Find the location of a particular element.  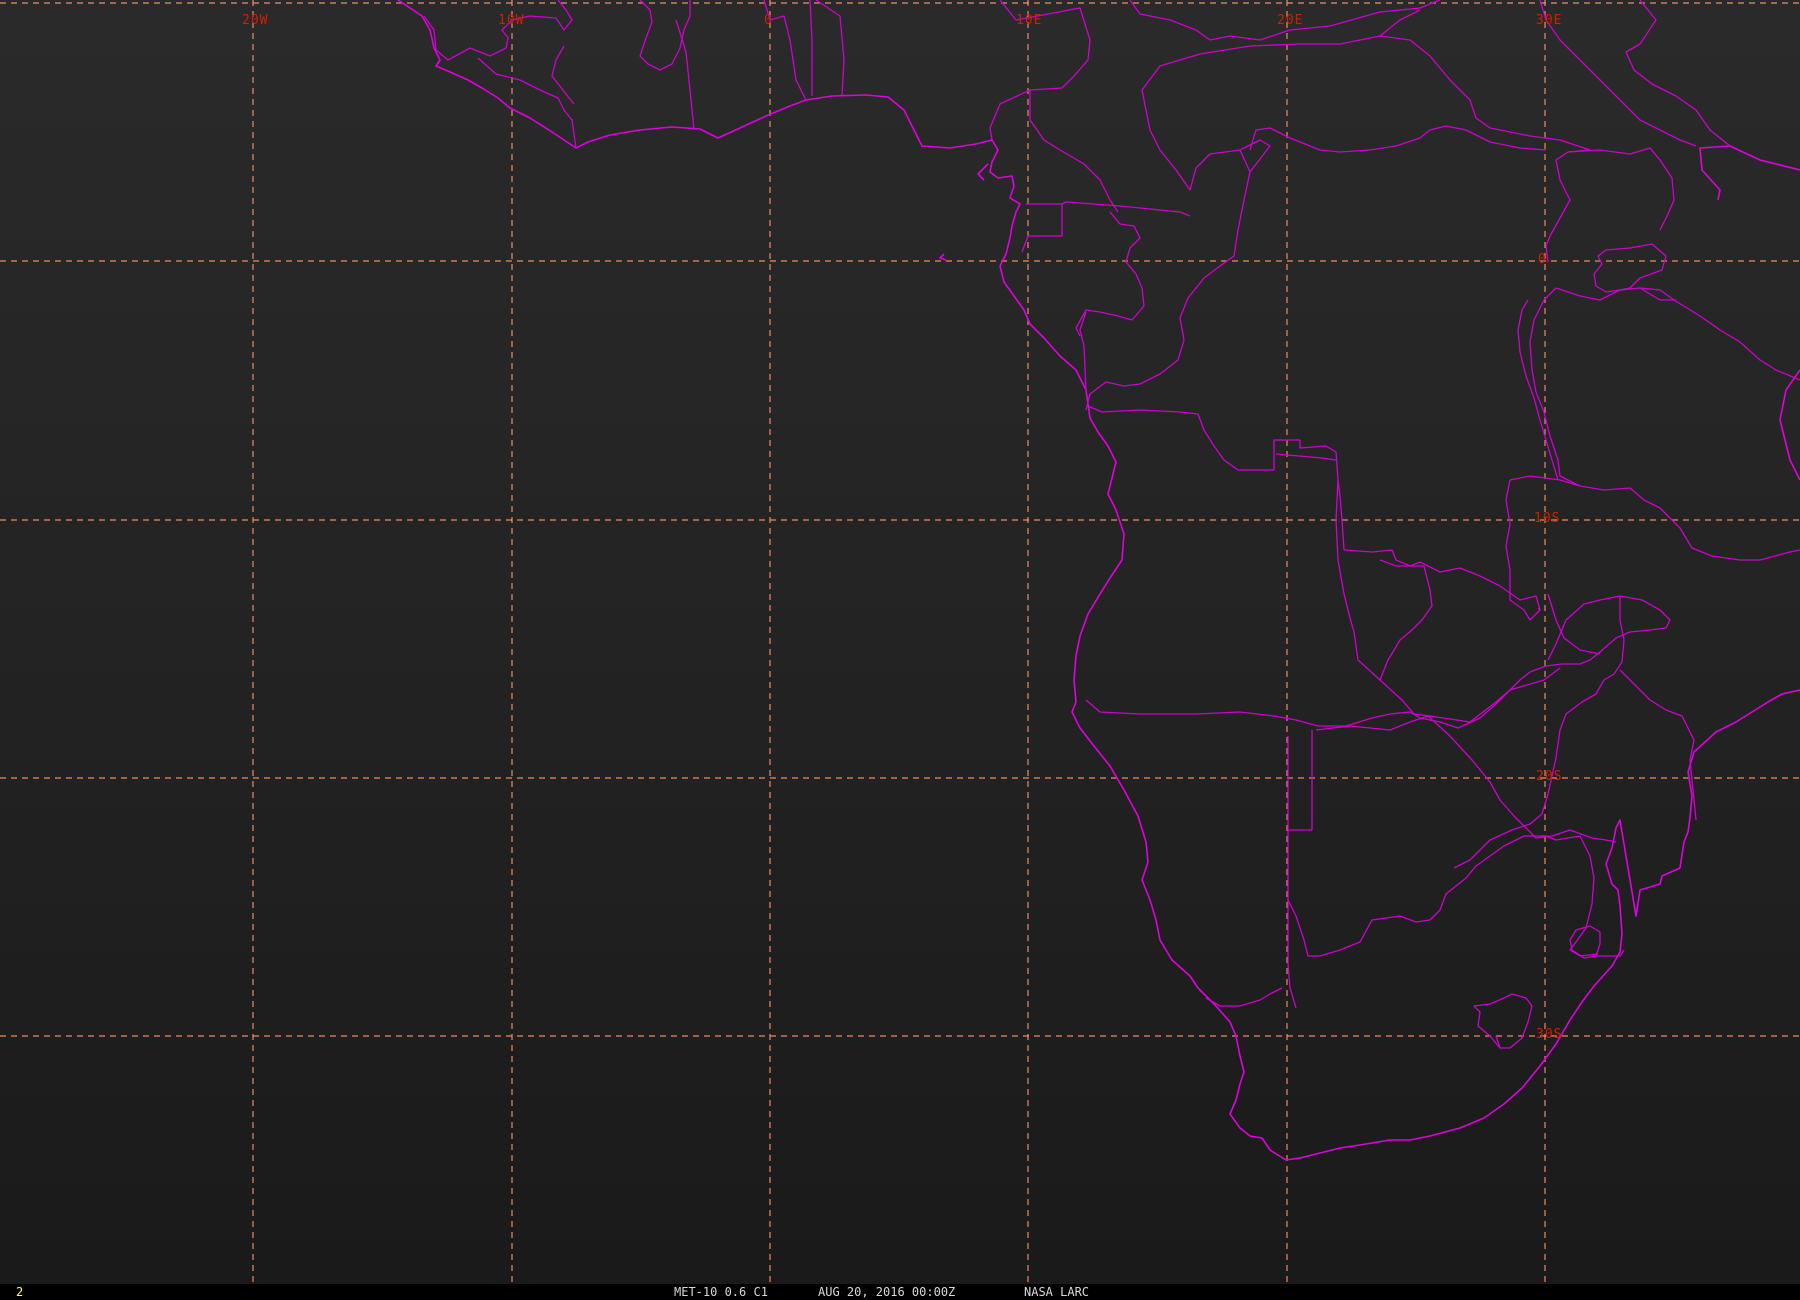

datetime-label: AUG 20, 2016 00:00Z is located at coordinates (887, 1292).